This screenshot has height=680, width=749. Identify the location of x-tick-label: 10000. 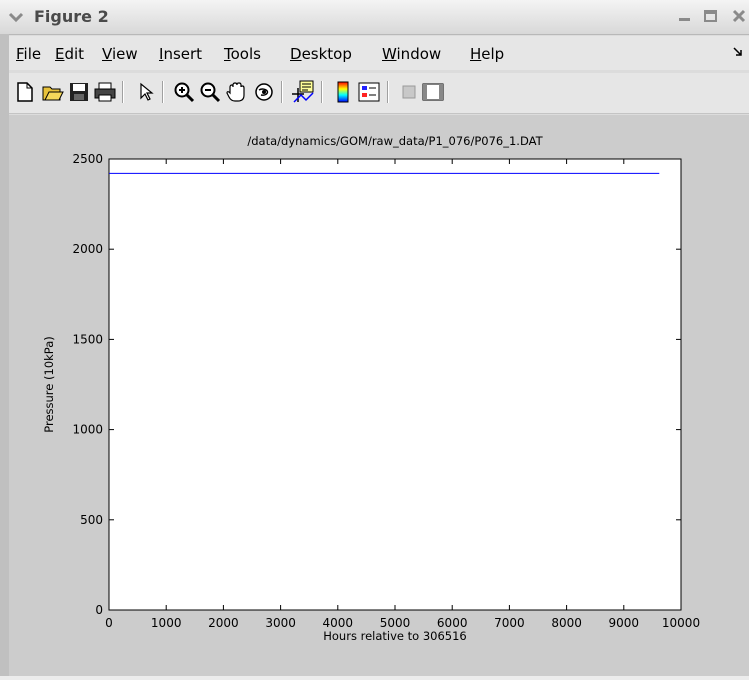
(681, 623).